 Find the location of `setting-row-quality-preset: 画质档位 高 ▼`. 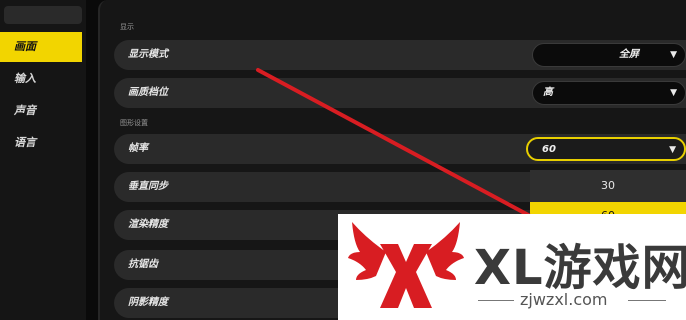

setting-row-quality-preset: 画质档位 高 ▼ is located at coordinates (400, 93).